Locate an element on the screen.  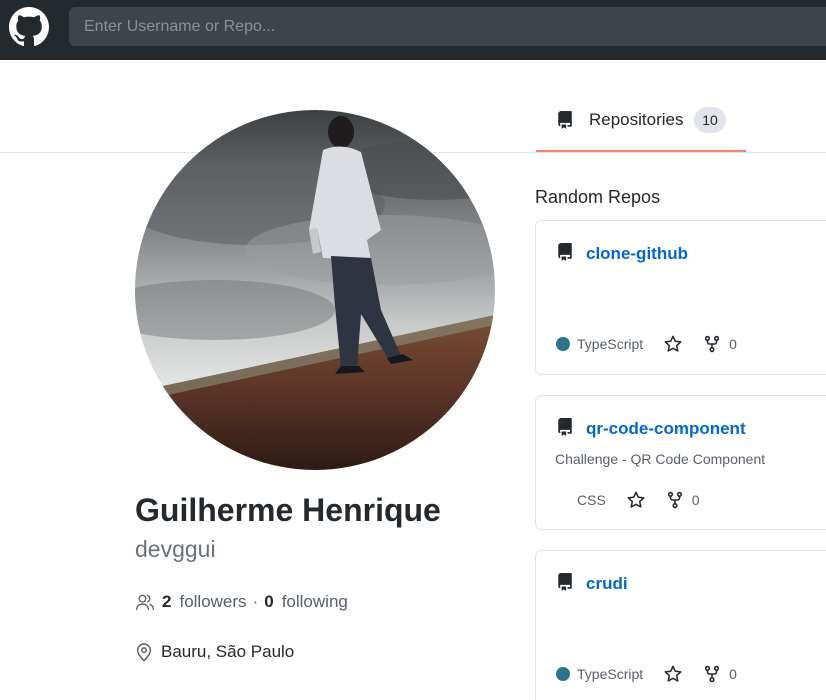
following-count: 0 is located at coordinates (268, 602).